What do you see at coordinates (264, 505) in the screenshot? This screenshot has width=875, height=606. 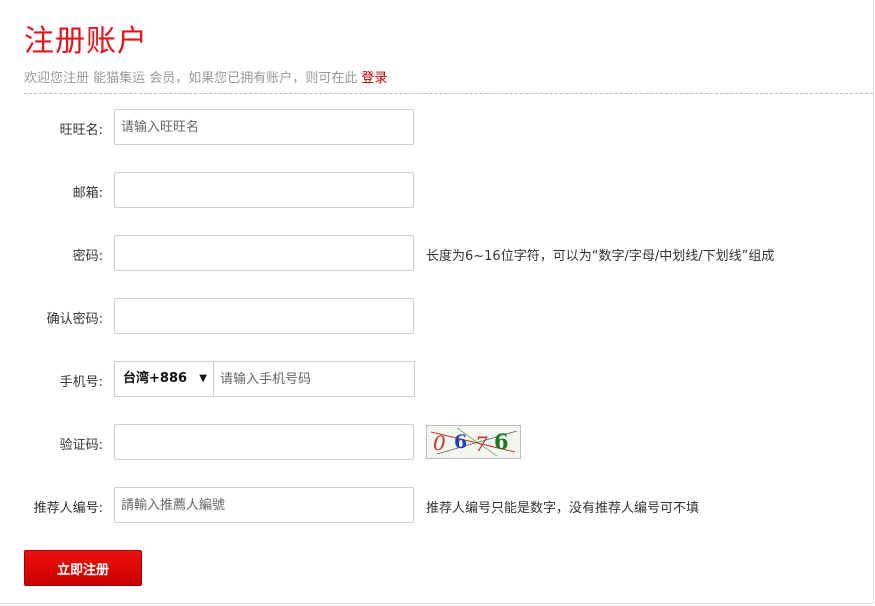 I see `referrer-input` at bounding box center [264, 505].